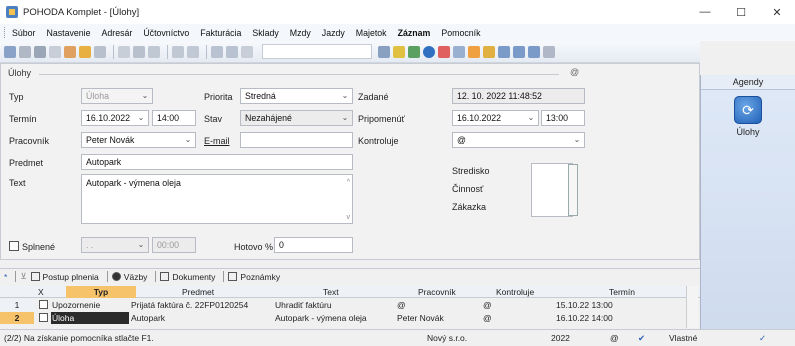 This screenshot has width=795, height=346. Describe the element at coordinates (296, 140) in the screenshot. I see `email-field` at that location.